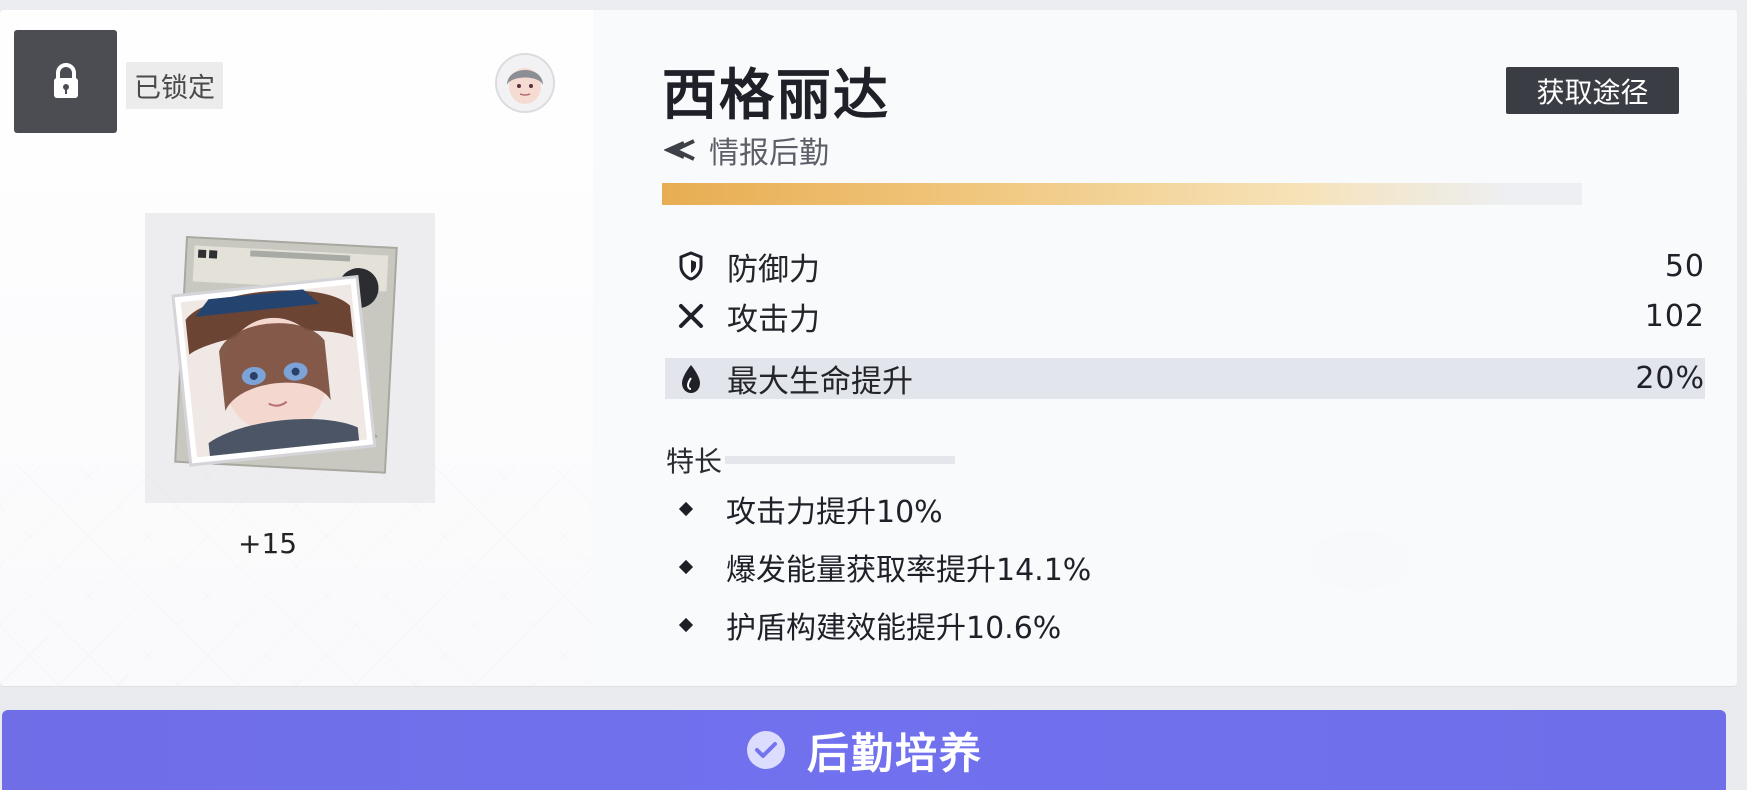  I want to click on stat-value-defense: 50, so click(1684, 266).